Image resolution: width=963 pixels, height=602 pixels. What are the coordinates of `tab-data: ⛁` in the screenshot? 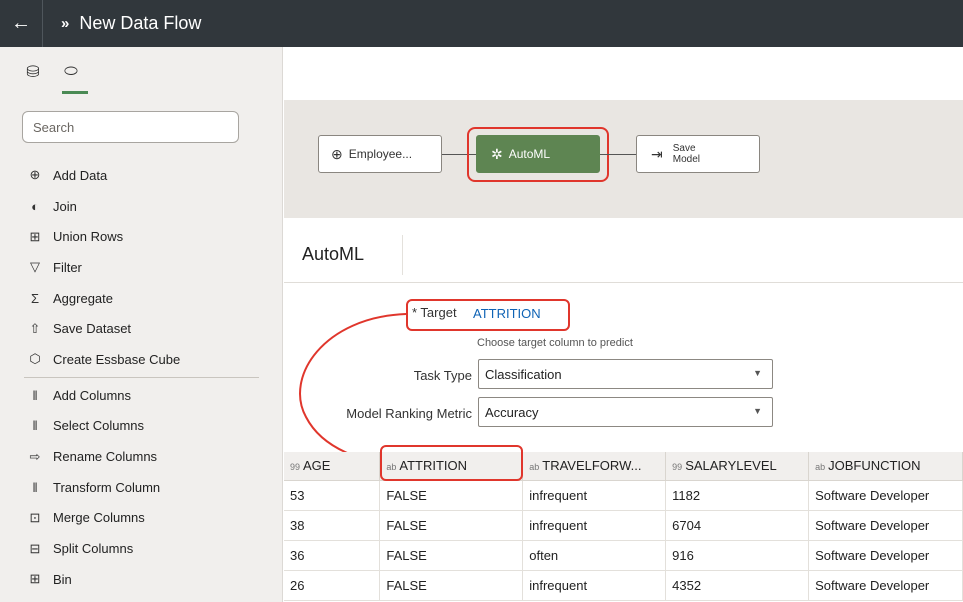 It's located at (33, 72).